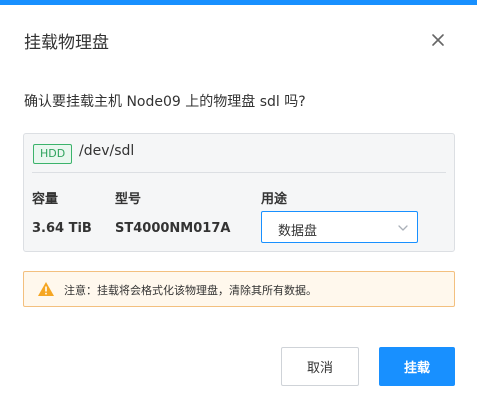 Image resolution: width=477 pixels, height=411 pixels. I want to click on usage-select: 数据盘, so click(339, 227).